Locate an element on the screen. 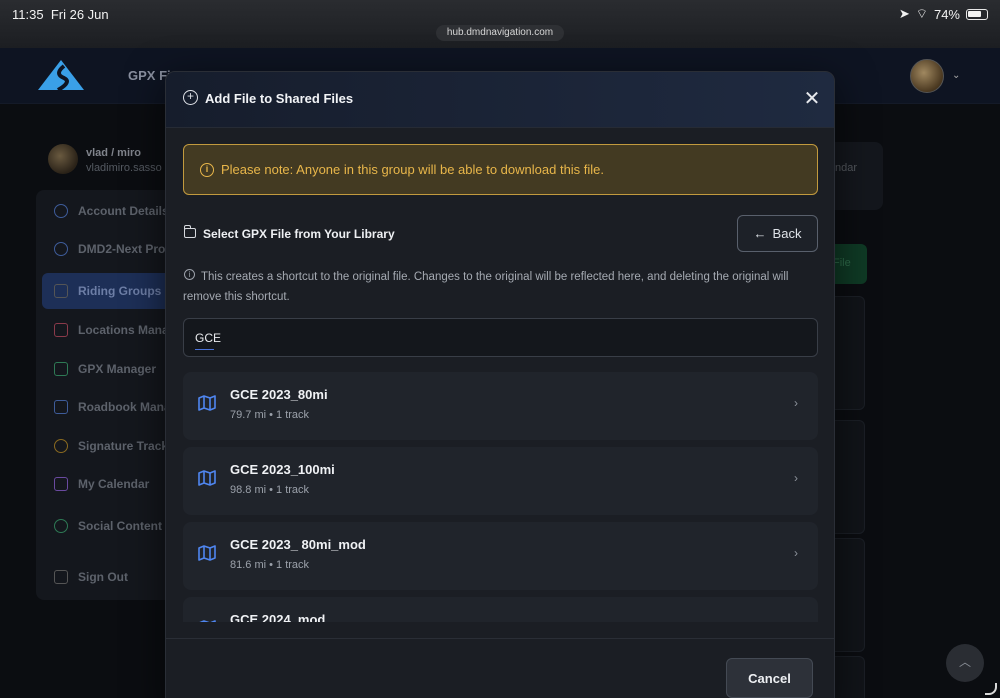  user-email: vladimiro.sasso is located at coordinates (124, 168).